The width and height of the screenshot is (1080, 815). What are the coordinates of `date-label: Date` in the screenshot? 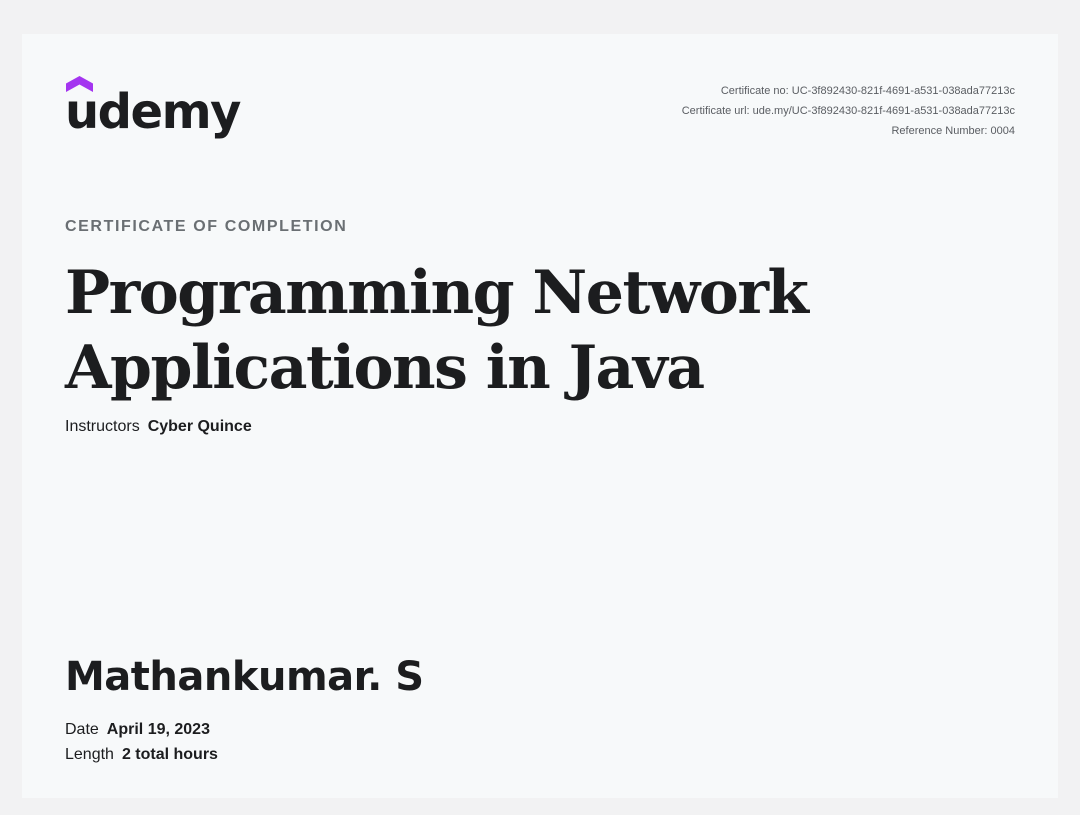 It's located at (82, 729).